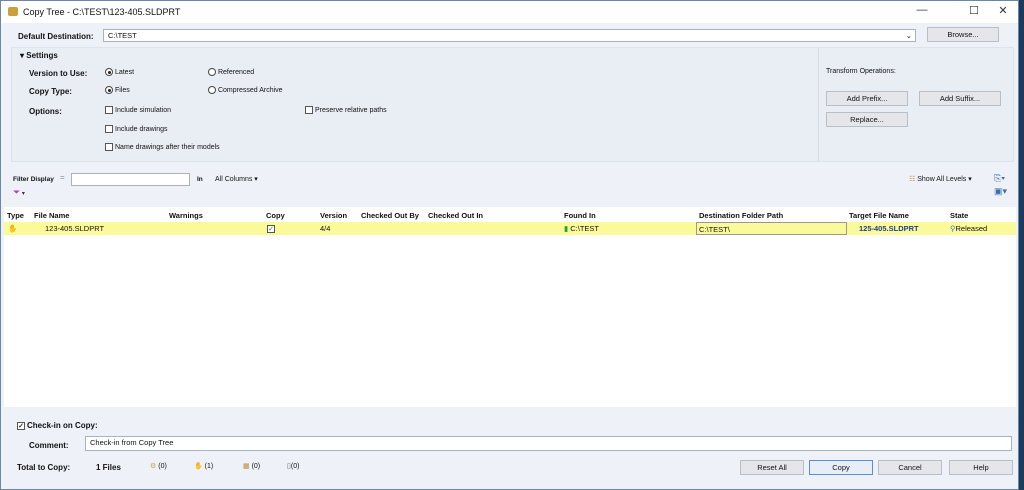 This screenshot has height=490, width=1024. What do you see at coordinates (58, 73) in the screenshot?
I see `version-label: Version to Use:` at bounding box center [58, 73].